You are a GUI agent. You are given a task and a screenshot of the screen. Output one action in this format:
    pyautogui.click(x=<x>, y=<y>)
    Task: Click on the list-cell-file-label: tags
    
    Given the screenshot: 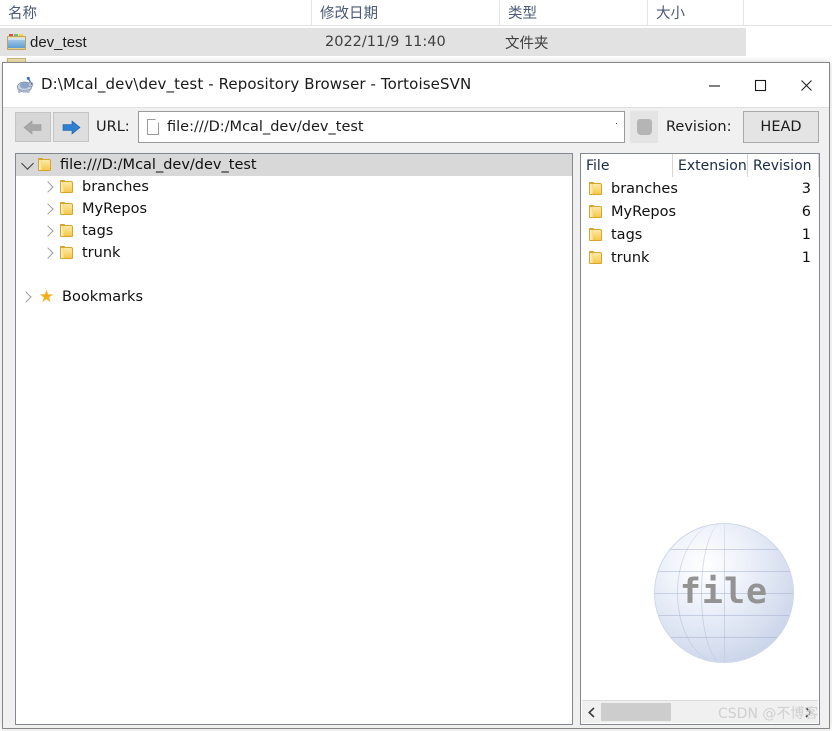 What is the action you would take?
    pyautogui.click(x=627, y=234)
    